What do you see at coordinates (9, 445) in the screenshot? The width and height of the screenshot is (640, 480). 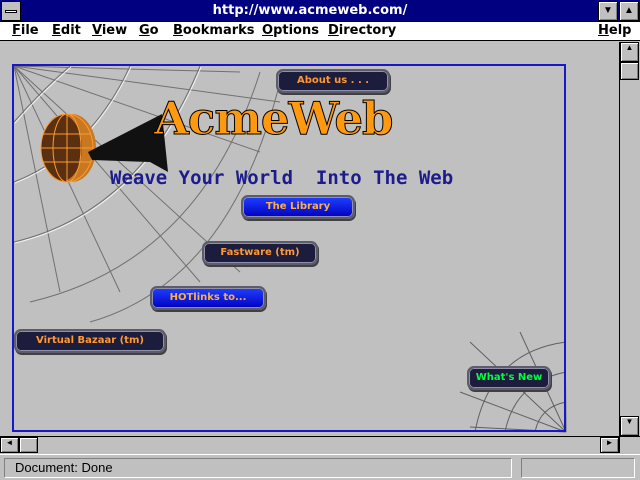 I see `scroll-left-icon: ◄` at bounding box center [9, 445].